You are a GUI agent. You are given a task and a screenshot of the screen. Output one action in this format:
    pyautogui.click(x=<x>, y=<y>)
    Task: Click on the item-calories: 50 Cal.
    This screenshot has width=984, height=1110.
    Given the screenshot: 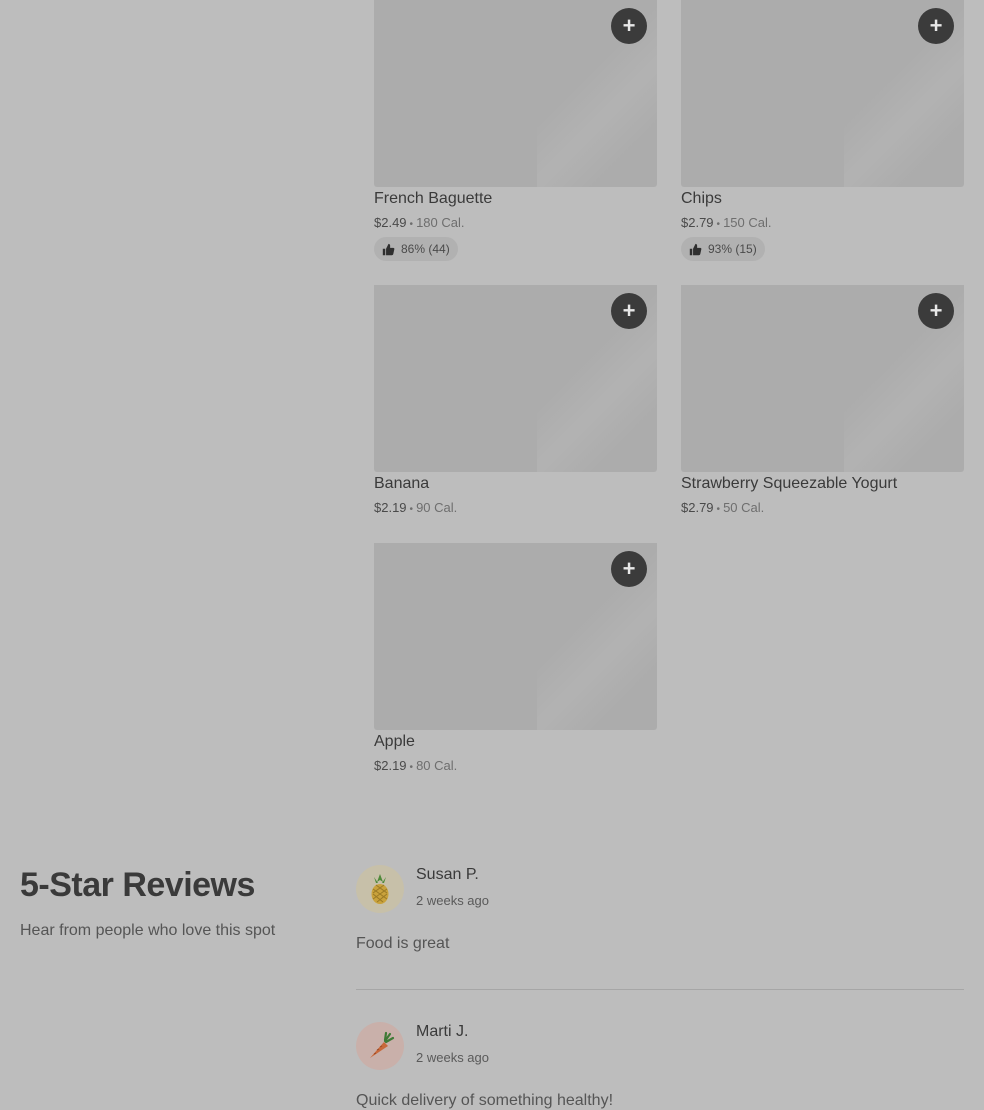 What is the action you would take?
    pyautogui.click(x=744, y=507)
    